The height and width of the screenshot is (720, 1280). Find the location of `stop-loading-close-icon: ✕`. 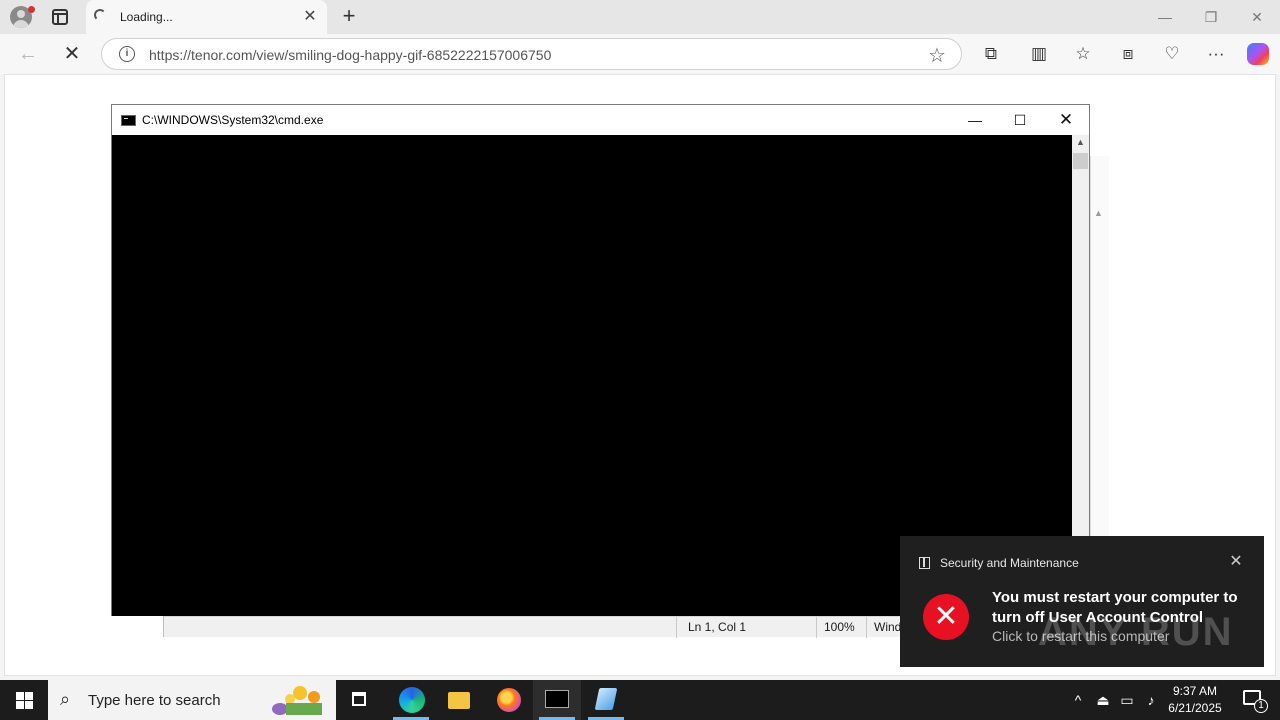

stop-loading-close-icon: ✕ is located at coordinates (72, 54).